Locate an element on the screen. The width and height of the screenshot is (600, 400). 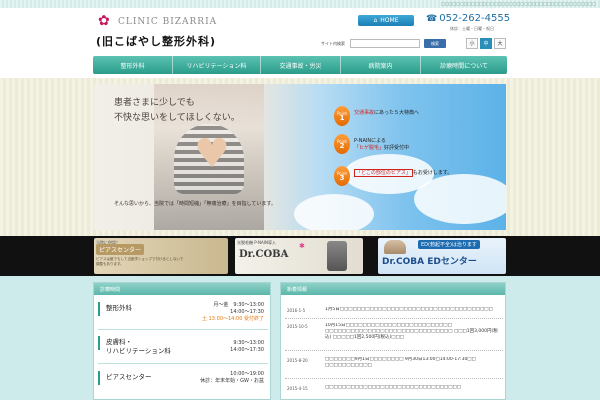
sparkle-icon: ✱ is located at coordinates (302, 246).